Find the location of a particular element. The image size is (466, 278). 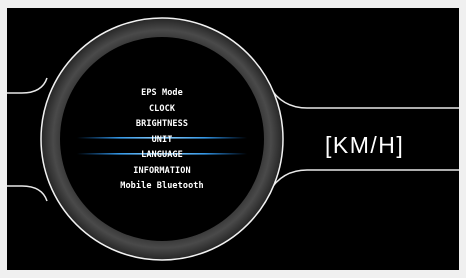

left-bracket-bottom is located at coordinates (27, 193).